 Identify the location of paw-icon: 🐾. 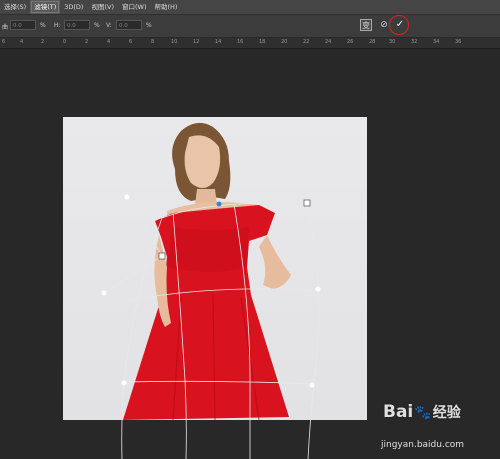
(423, 413).